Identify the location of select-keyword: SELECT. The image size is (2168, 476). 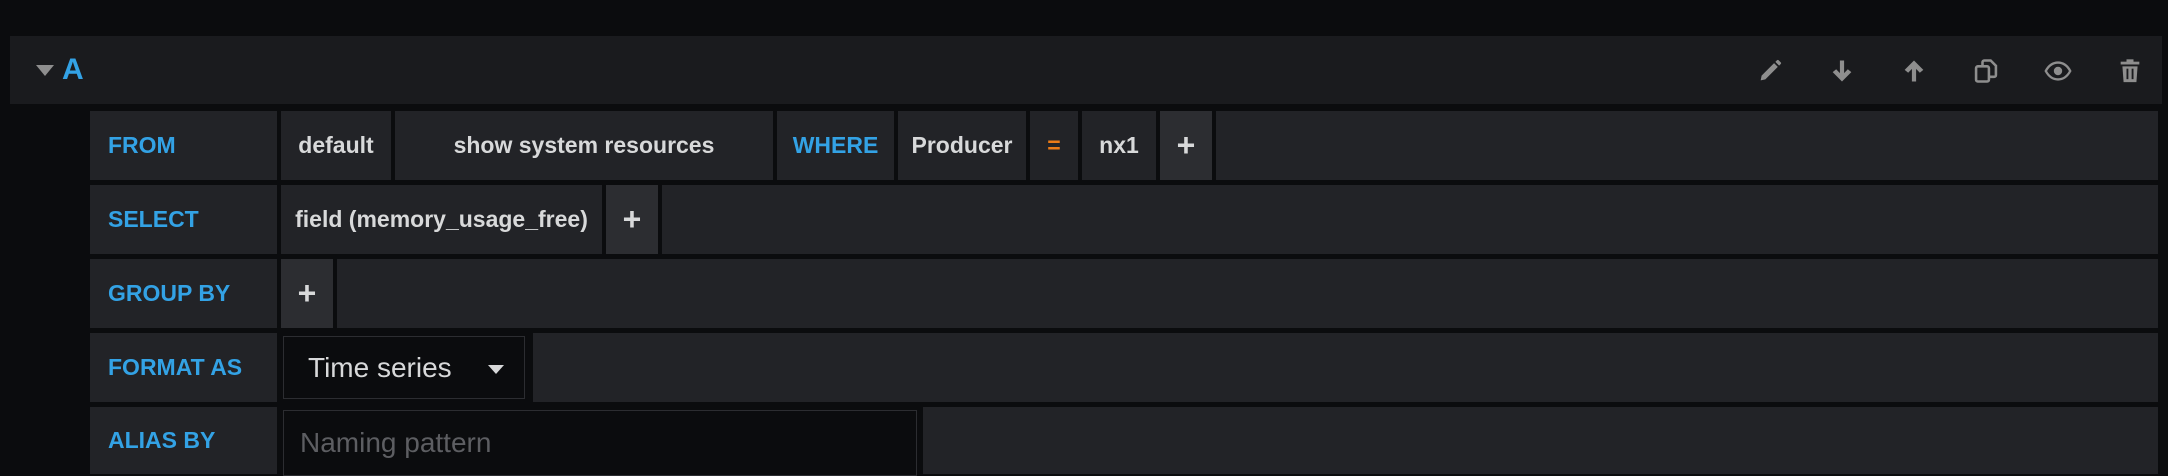
(183, 219).